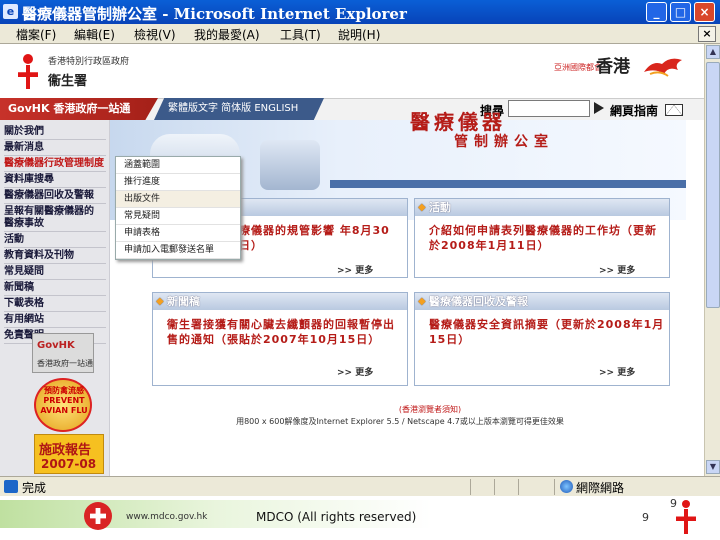 This screenshot has height=540, width=720. Describe the element at coordinates (56, 320) in the screenshot. I see `sidebar-item-links: 有用網站` at that location.